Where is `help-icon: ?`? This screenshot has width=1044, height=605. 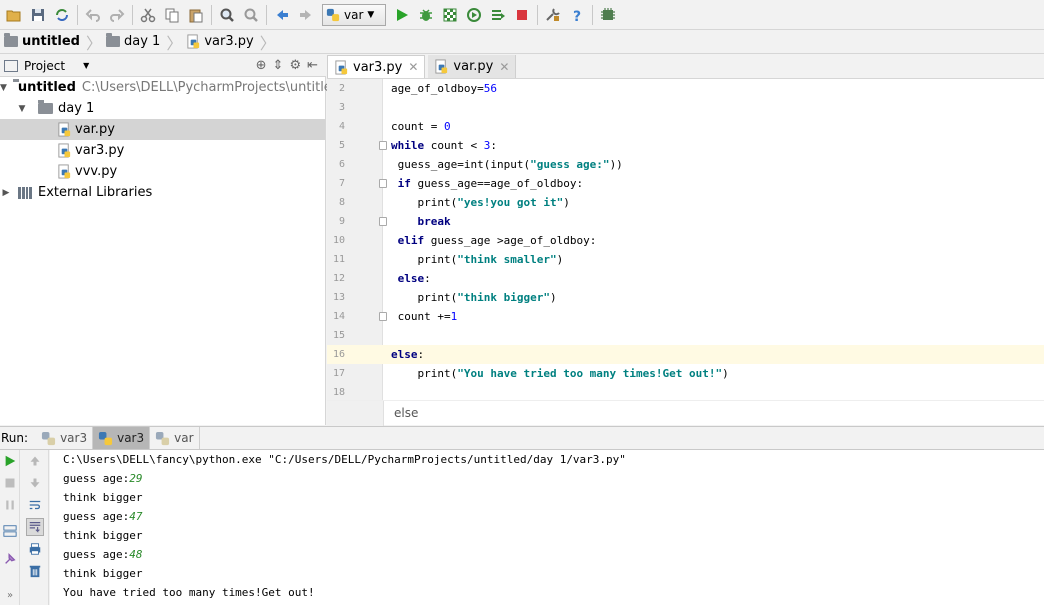 help-icon: ? is located at coordinates (577, 15).